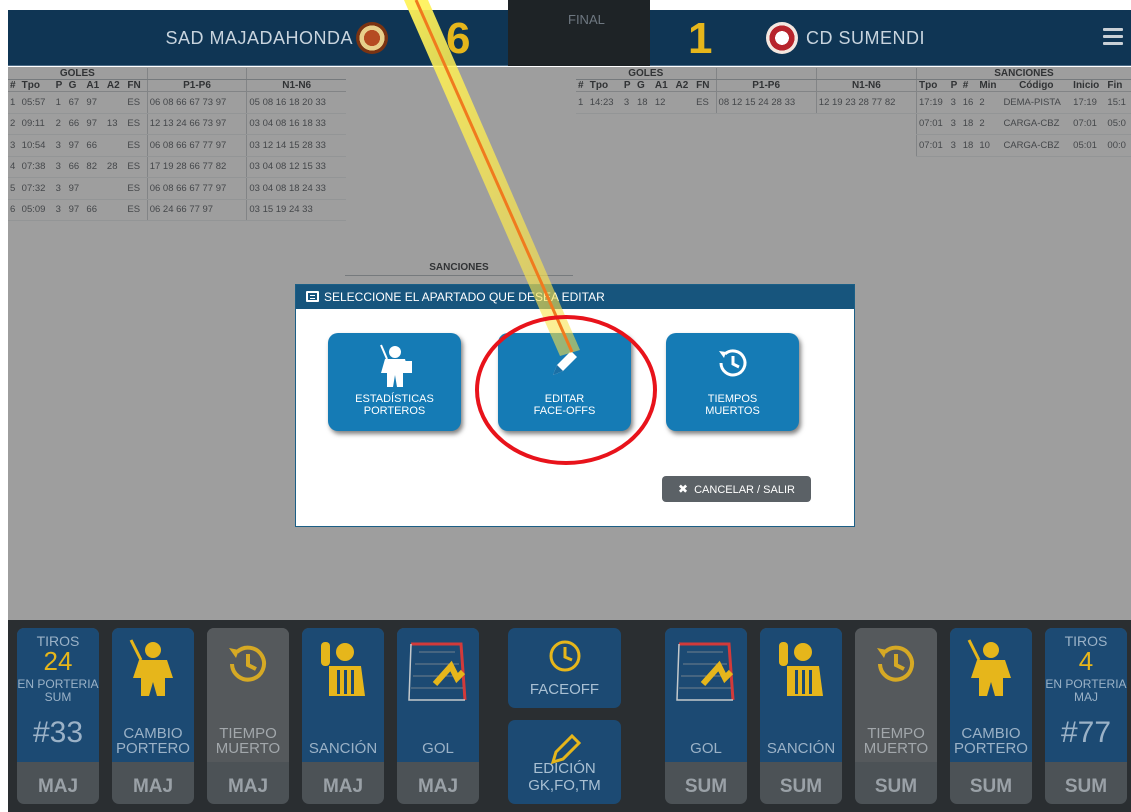  I want to click on timeouts-button: TIEMPOS MUERTOS, so click(732, 382).